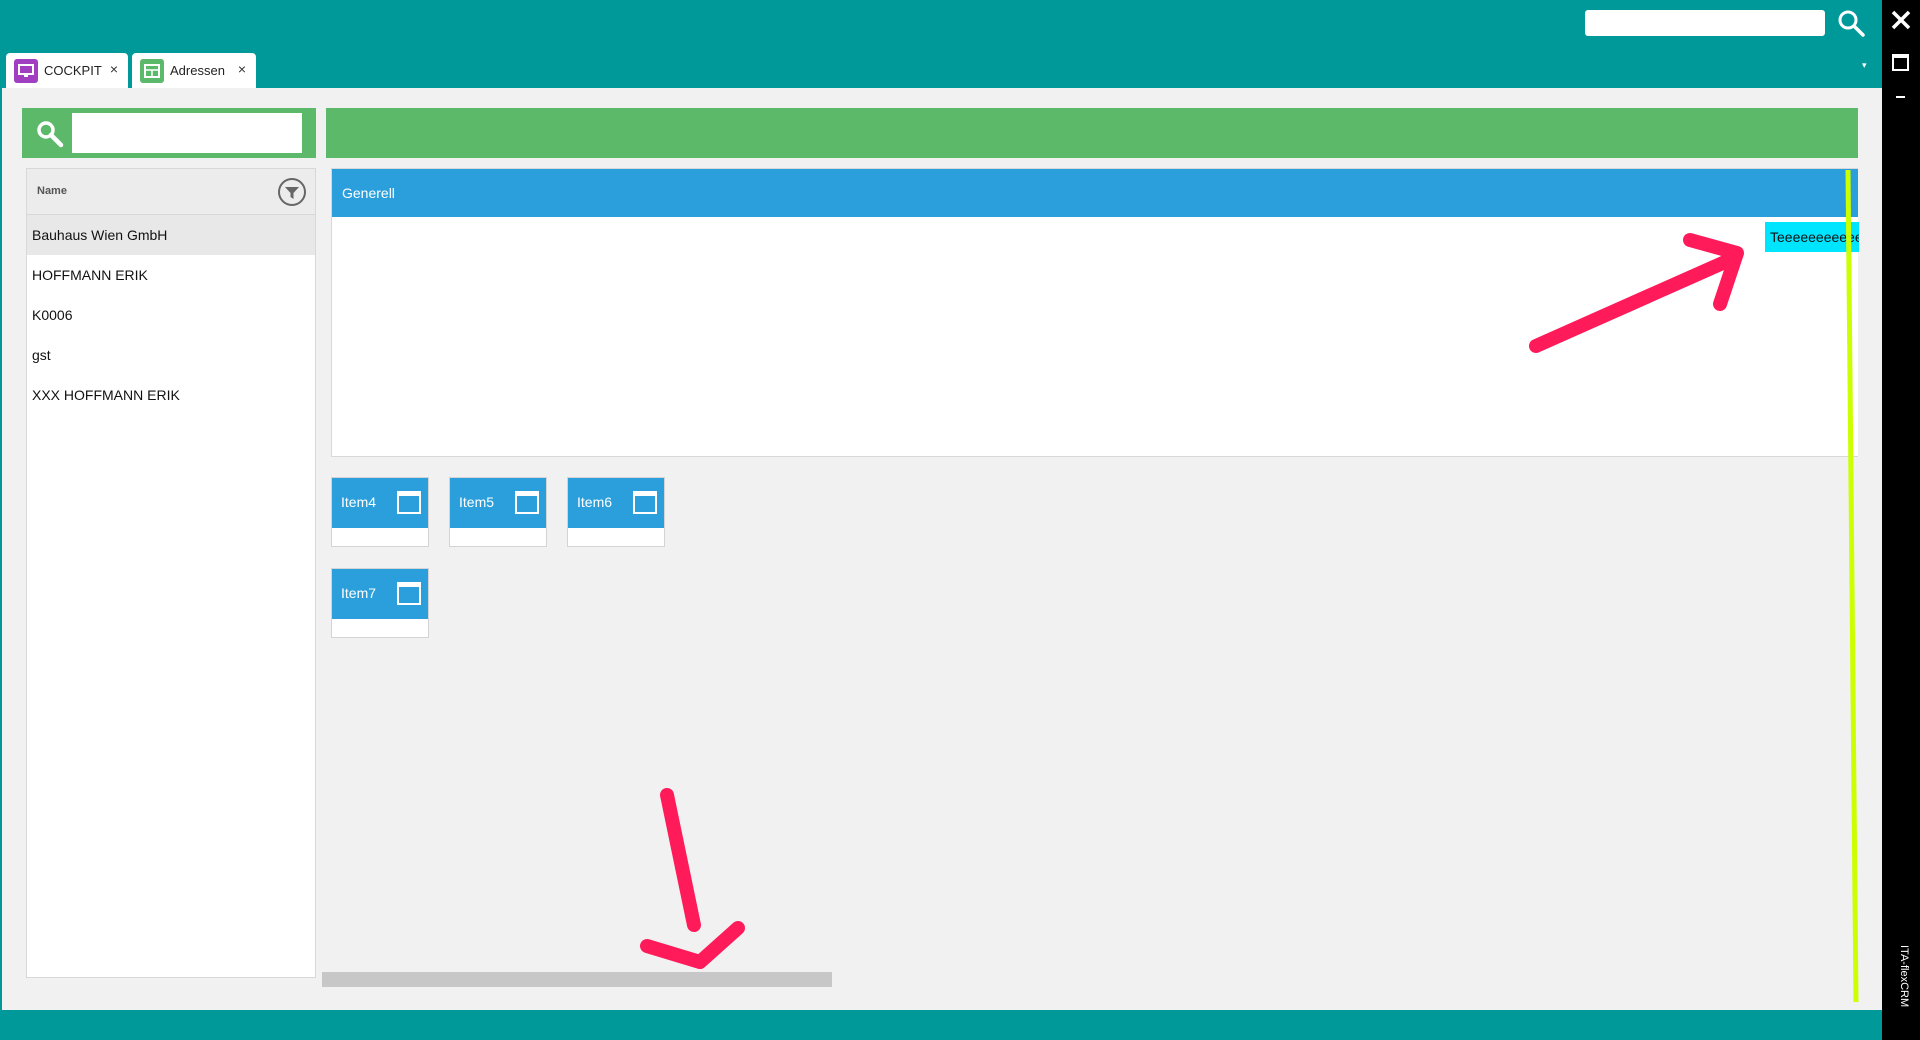  I want to click on list-item: Bauhaus Wien GmbH, so click(171, 235).